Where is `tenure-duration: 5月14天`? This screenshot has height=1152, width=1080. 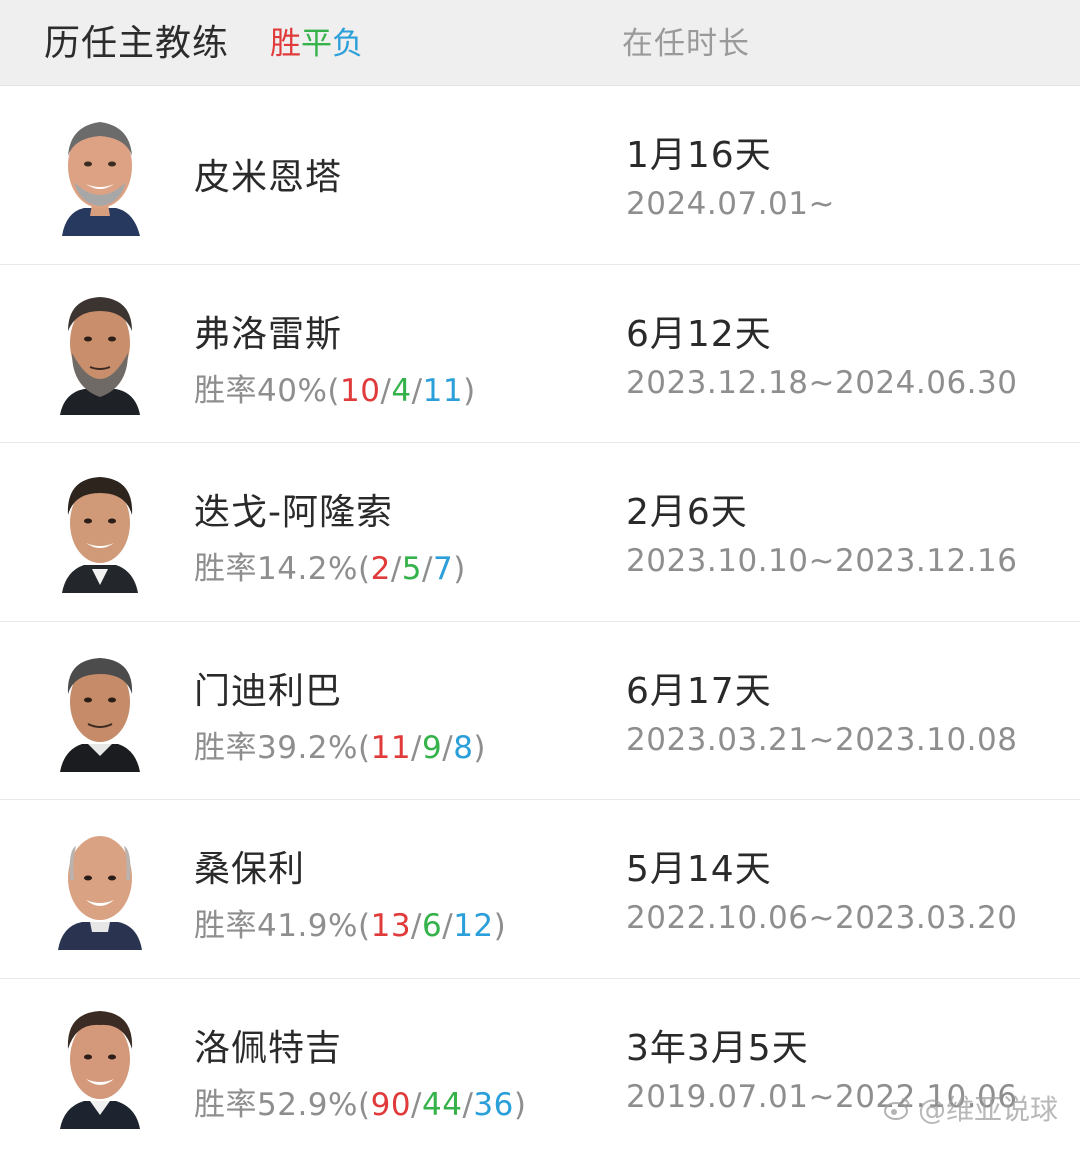
tenure-duration: 5月14天 is located at coordinates (699, 869).